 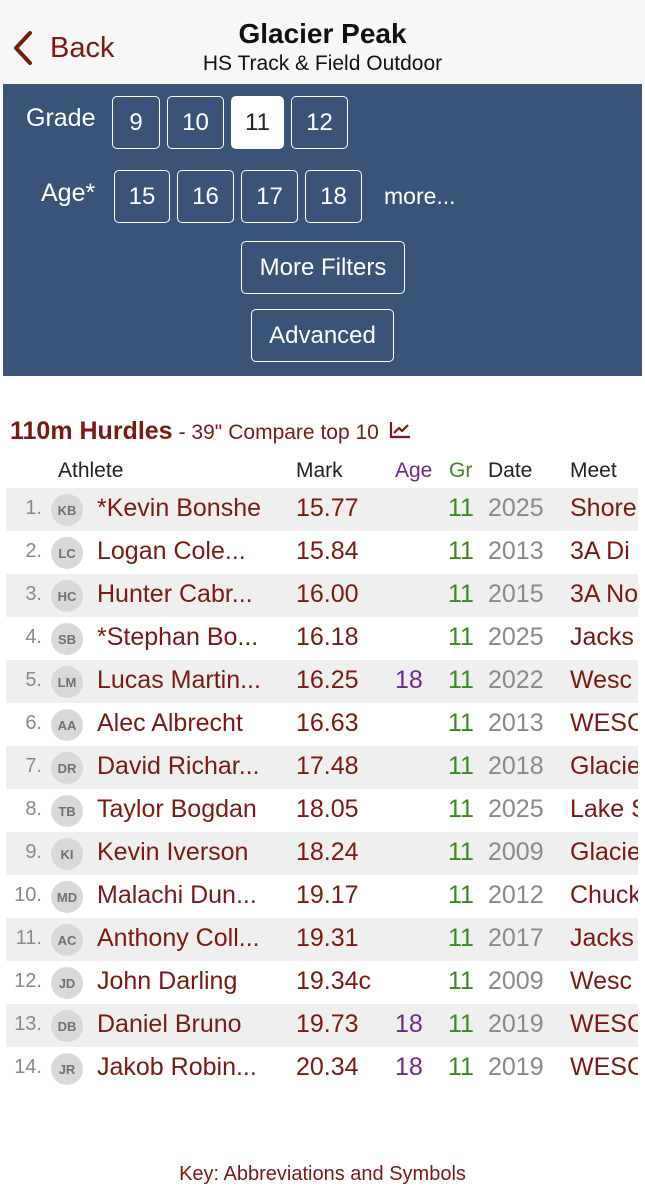 I want to click on date-value: 2009, so click(x=516, y=981).